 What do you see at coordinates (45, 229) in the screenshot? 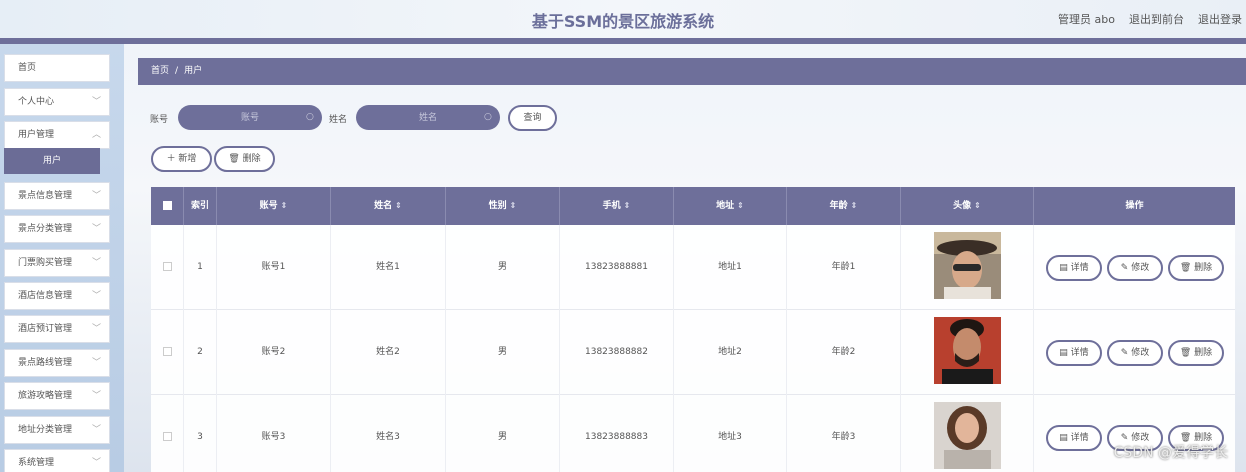
I see `sidebar-item-label: 景点分类管理` at bounding box center [45, 229].